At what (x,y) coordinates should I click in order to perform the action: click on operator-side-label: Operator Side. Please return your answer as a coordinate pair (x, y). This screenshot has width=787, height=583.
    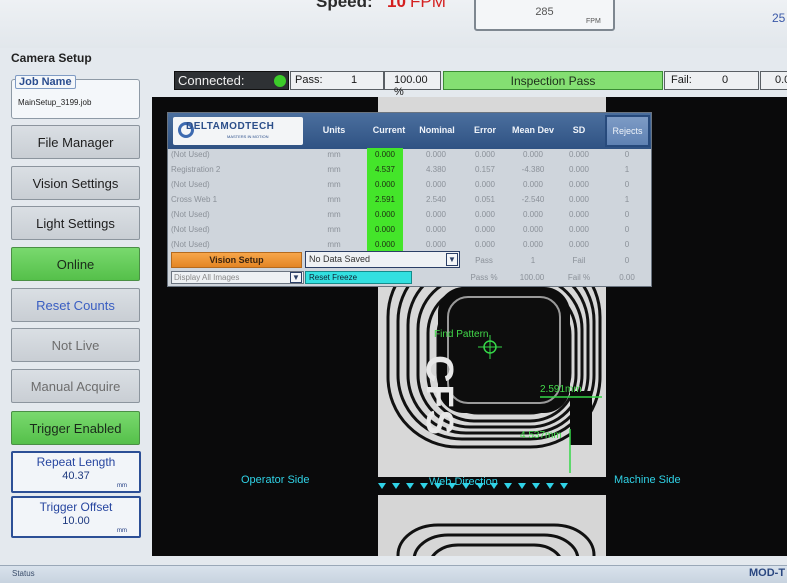
    Looking at the image, I should click on (275, 480).